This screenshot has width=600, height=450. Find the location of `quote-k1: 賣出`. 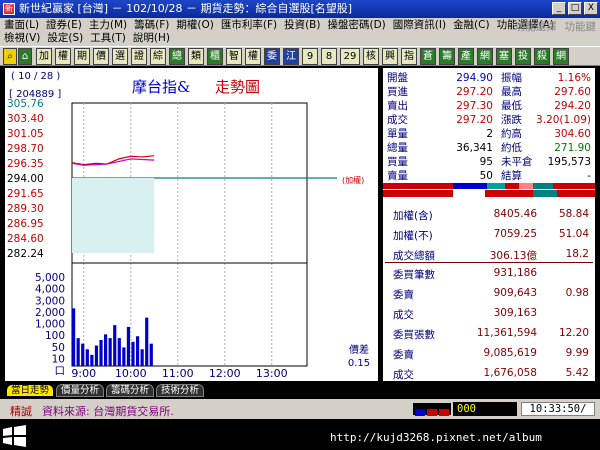

quote-k1: 賣出 is located at coordinates (397, 106).